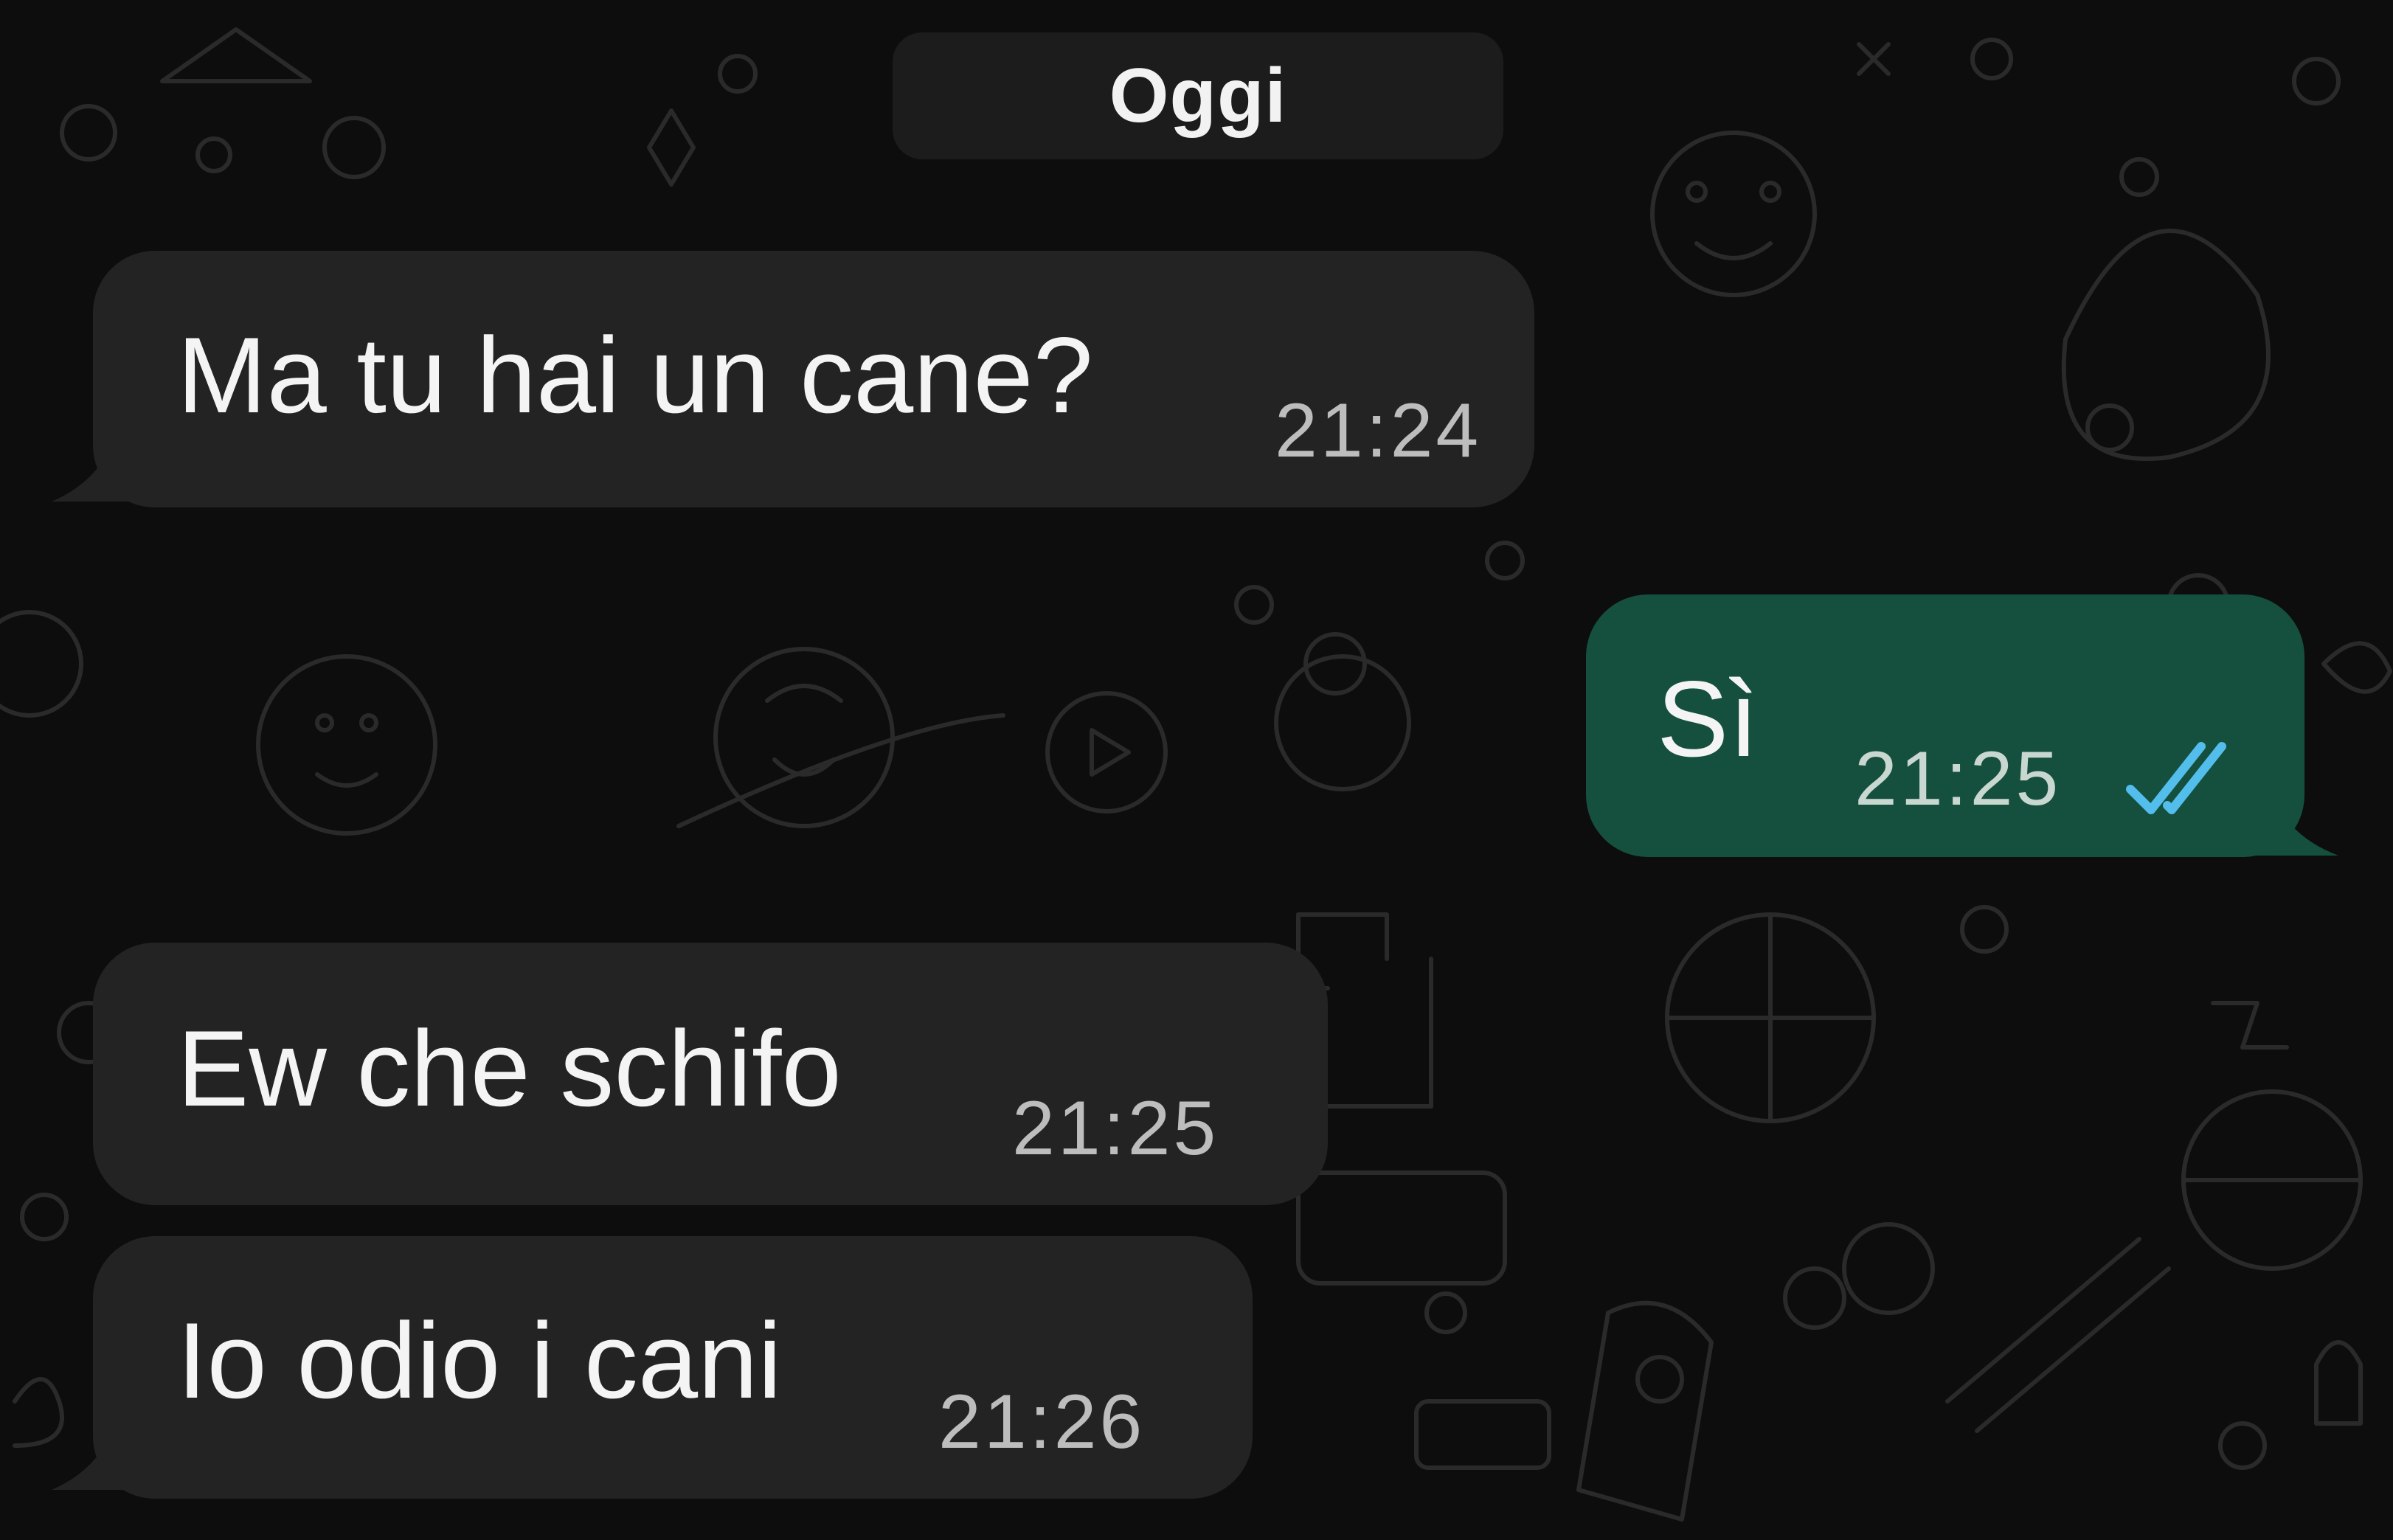 Image resolution: width=2393 pixels, height=1540 pixels. Describe the element at coordinates (1042, 1422) in the screenshot. I see `message-timestamp: 21:26` at that location.